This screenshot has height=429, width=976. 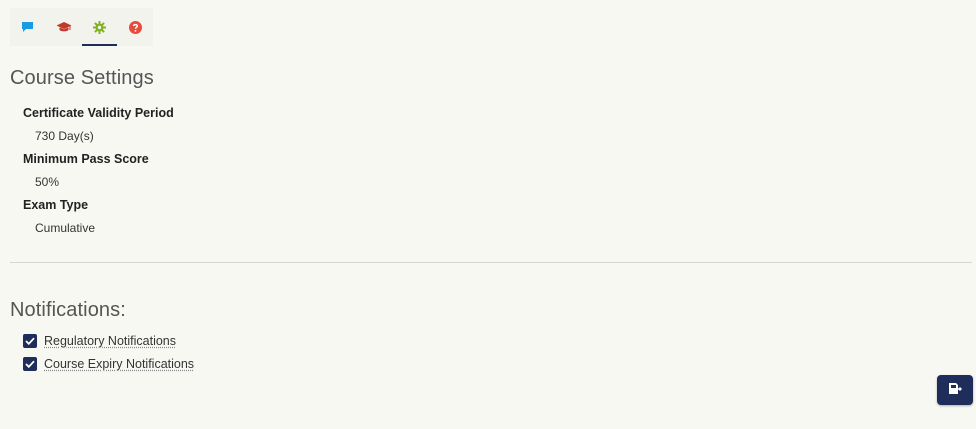 I want to click on graduation-cap-icon, so click(x=64, y=27).